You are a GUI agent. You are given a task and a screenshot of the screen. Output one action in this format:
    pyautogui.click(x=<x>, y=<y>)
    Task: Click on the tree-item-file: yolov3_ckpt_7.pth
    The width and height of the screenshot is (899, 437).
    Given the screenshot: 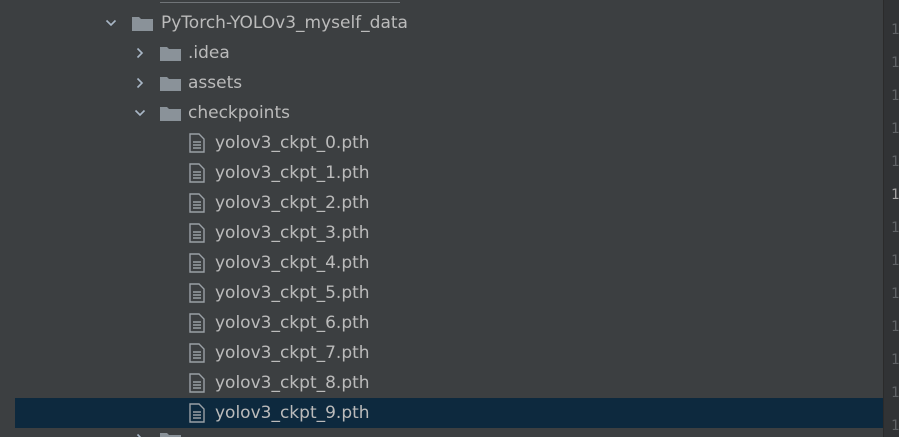 What is the action you would take?
    pyautogui.click(x=449, y=353)
    